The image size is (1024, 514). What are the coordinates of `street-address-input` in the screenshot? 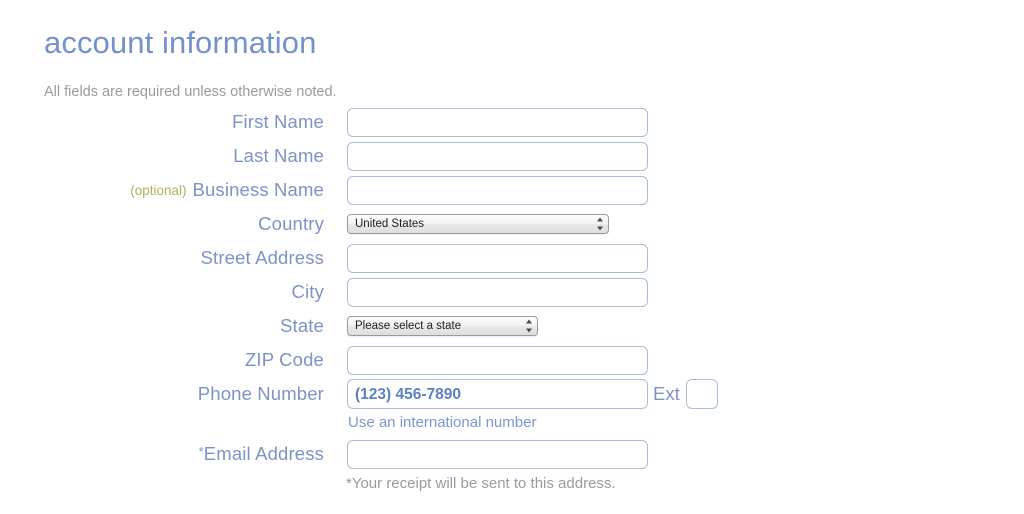 It's located at (497, 258).